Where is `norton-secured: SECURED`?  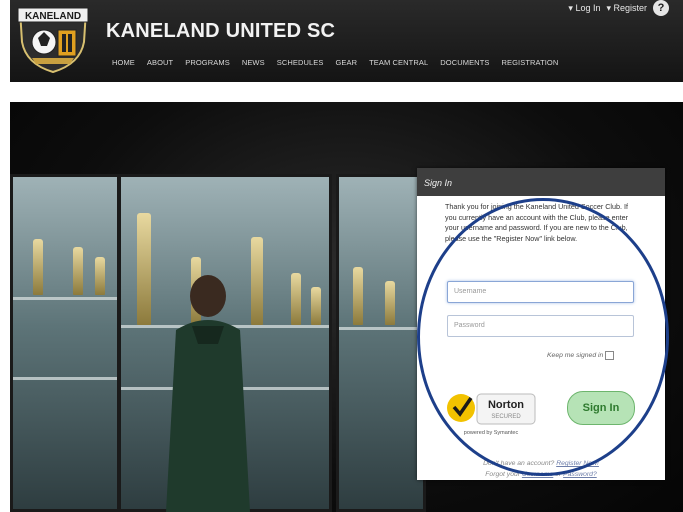 norton-secured: SECURED is located at coordinates (506, 417).